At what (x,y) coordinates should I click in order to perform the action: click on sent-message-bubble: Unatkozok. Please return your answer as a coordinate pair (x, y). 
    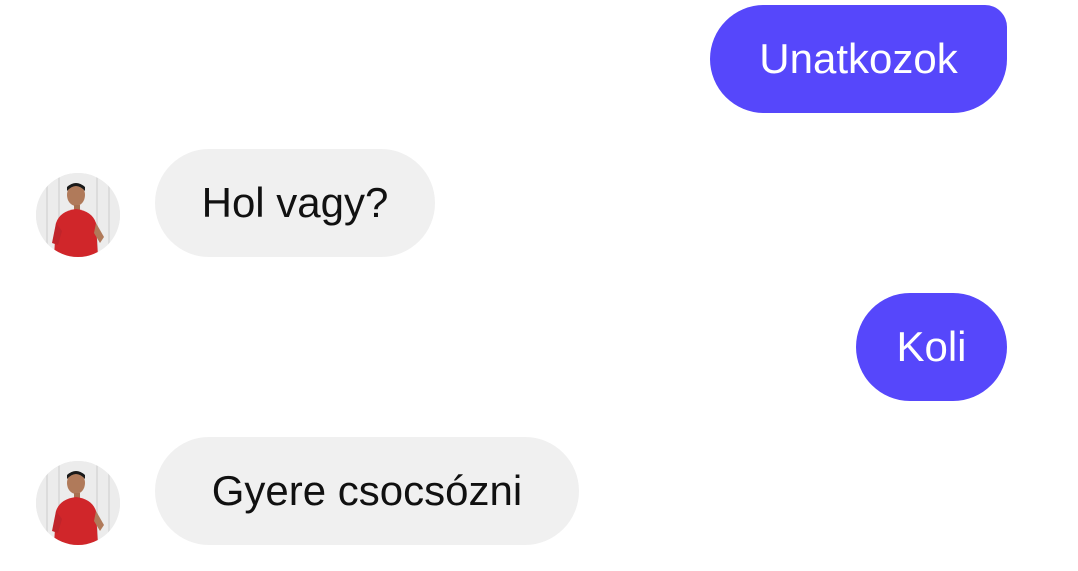
    Looking at the image, I should click on (858, 59).